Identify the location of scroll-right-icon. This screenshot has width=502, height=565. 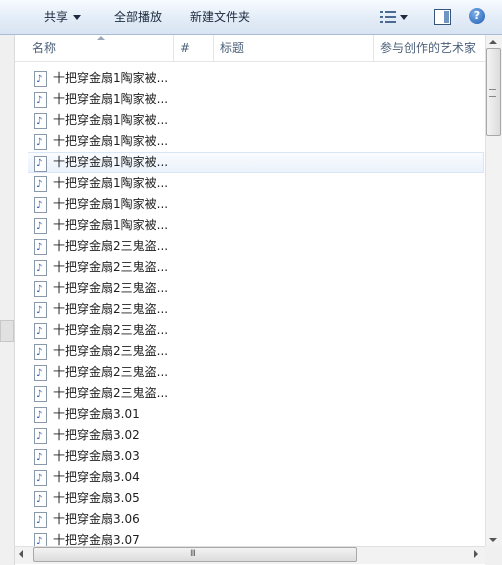
(476, 554).